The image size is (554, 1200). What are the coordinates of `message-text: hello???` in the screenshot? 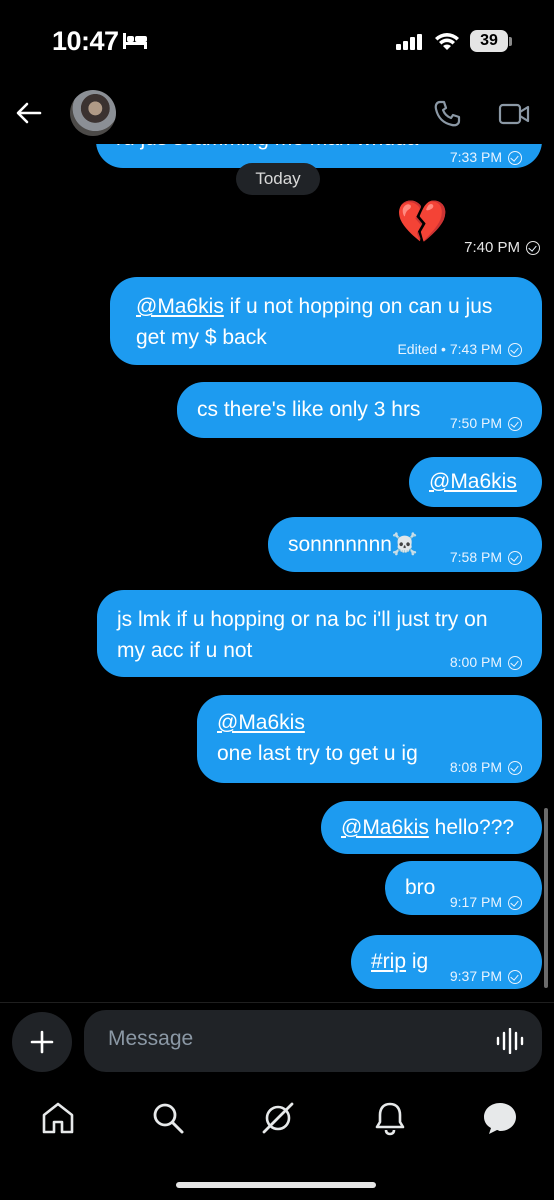 It's located at (471, 827).